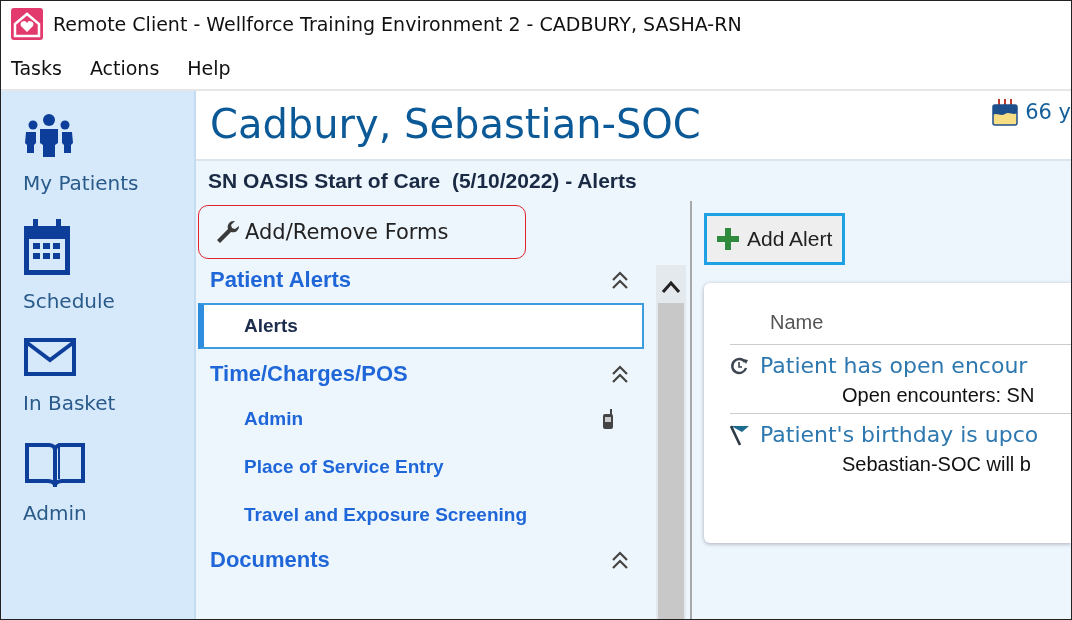 The image size is (1072, 620). What do you see at coordinates (50, 357) in the screenshot?
I see `envelope-icon` at bounding box center [50, 357].